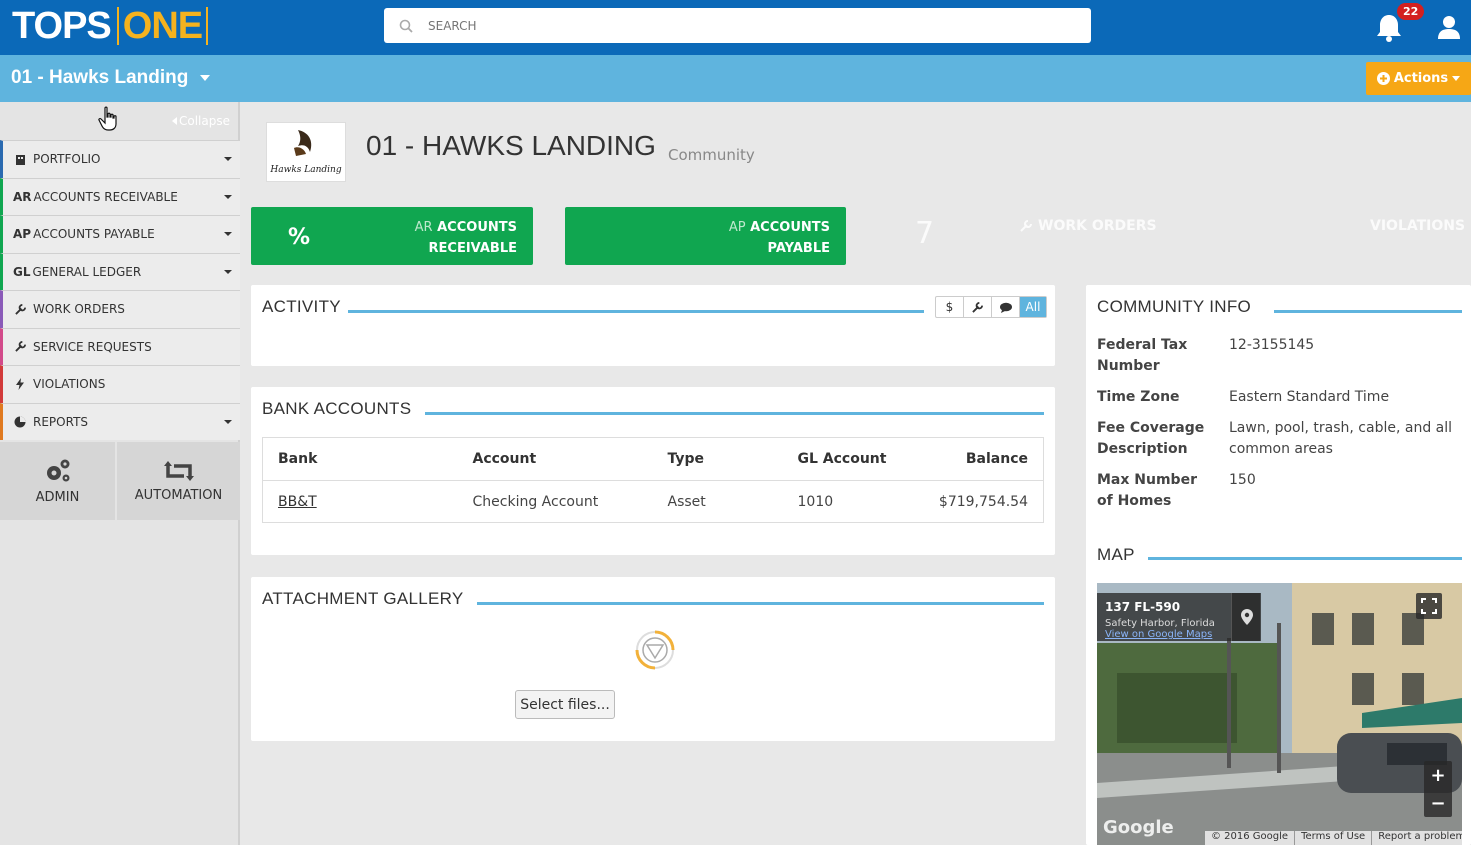 The height and width of the screenshot is (845, 1471). What do you see at coordinates (120, 159) in the screenshot?
I see `sidebar-item-portfolio: PORTFOLIO` at bounding box center [120, 159].